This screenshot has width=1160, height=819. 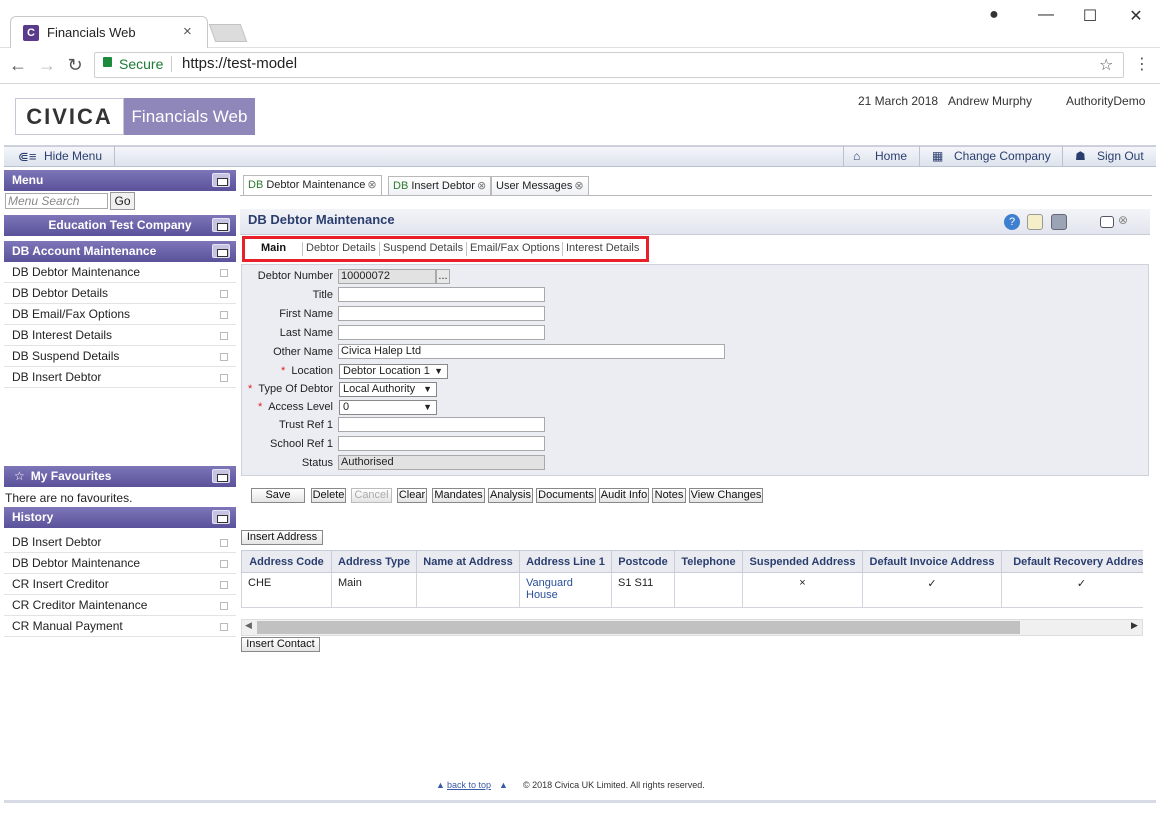 I want to click on notes-icon, so click(x=1035, y=222).